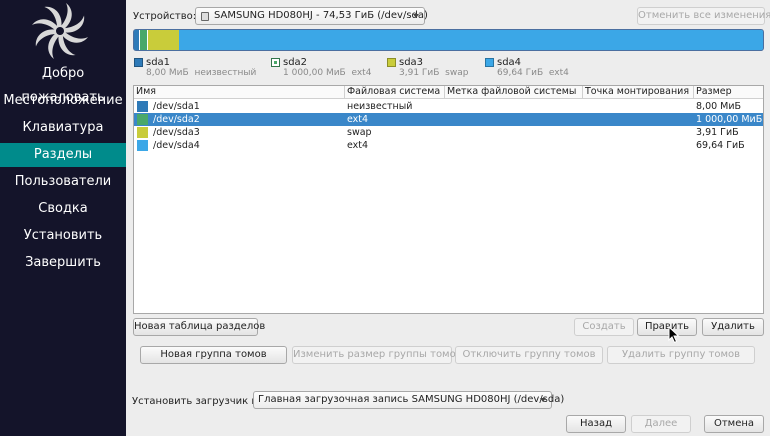  I want to click on new-volume-group-button: Новая группа томов, so click(213, 355).